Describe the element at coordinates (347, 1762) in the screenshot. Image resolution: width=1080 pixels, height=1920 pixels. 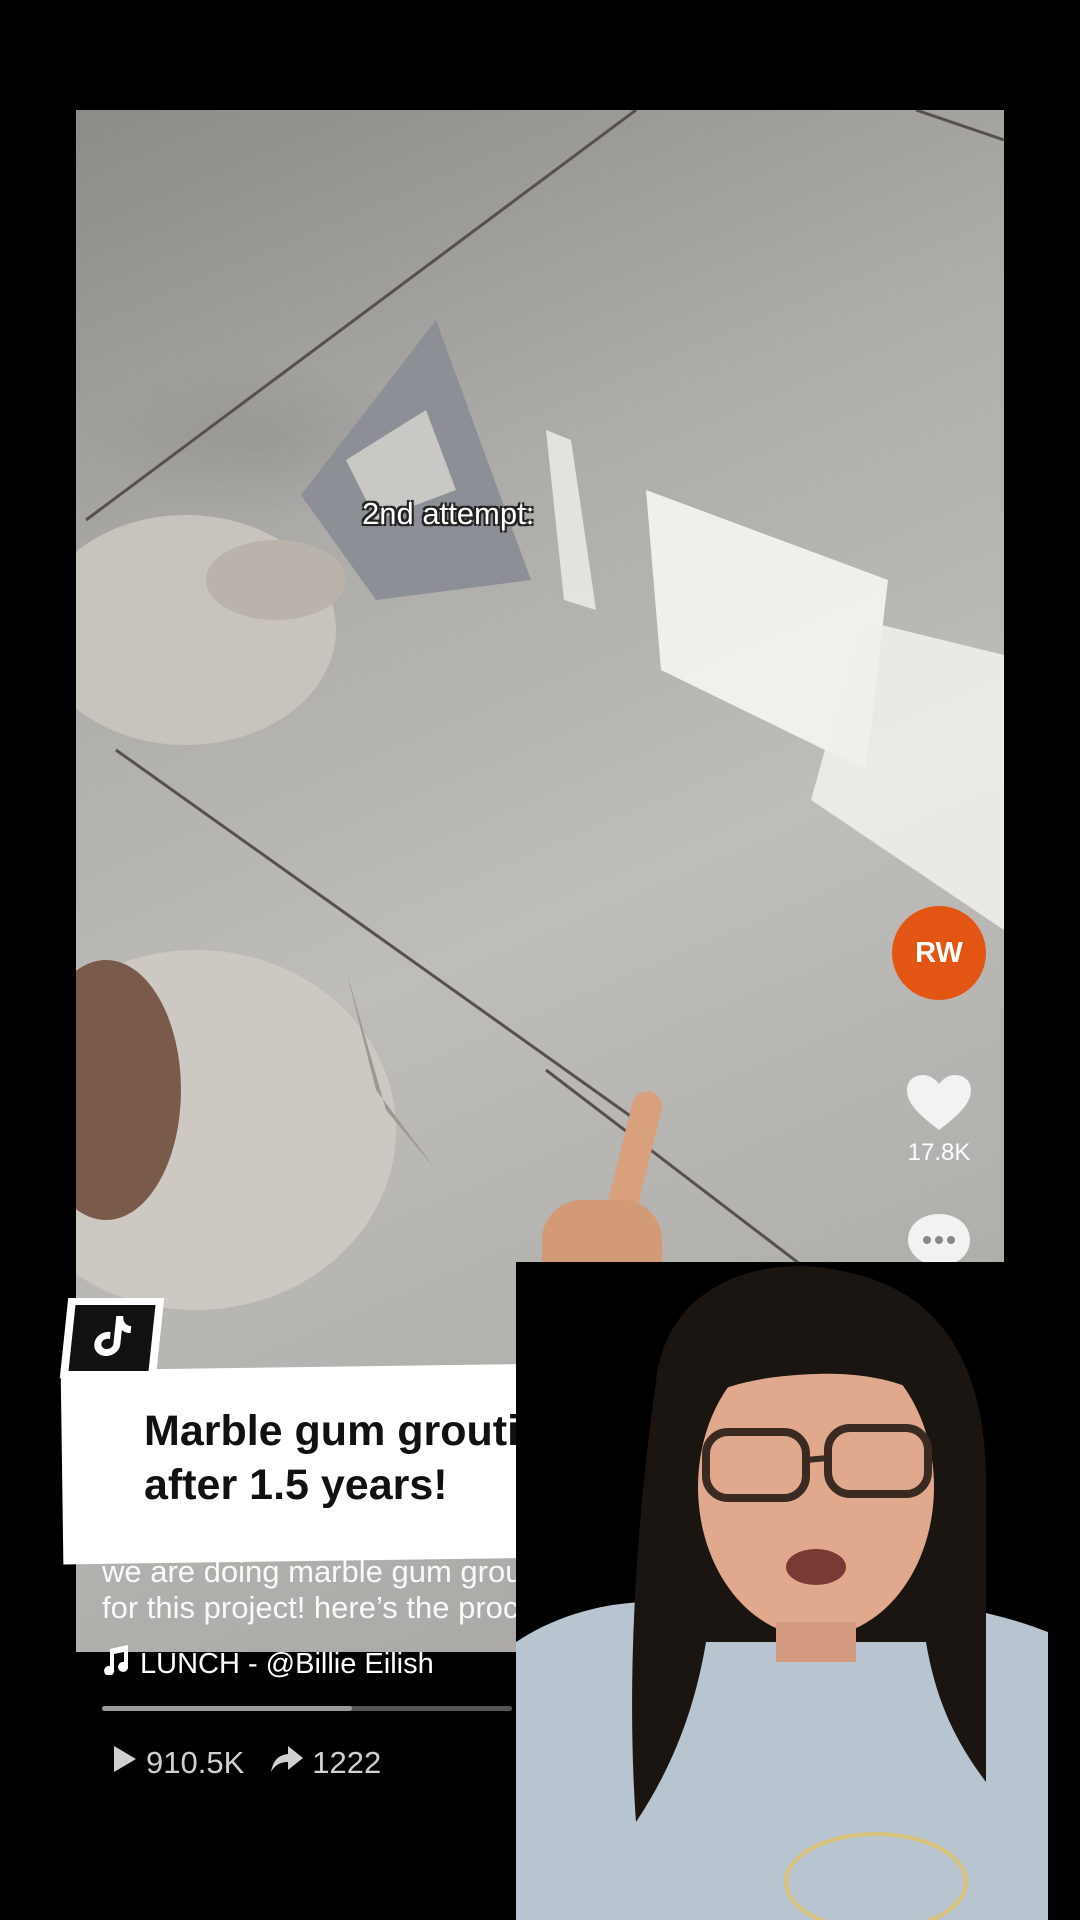
I see `shares-count: 1222` at that location.